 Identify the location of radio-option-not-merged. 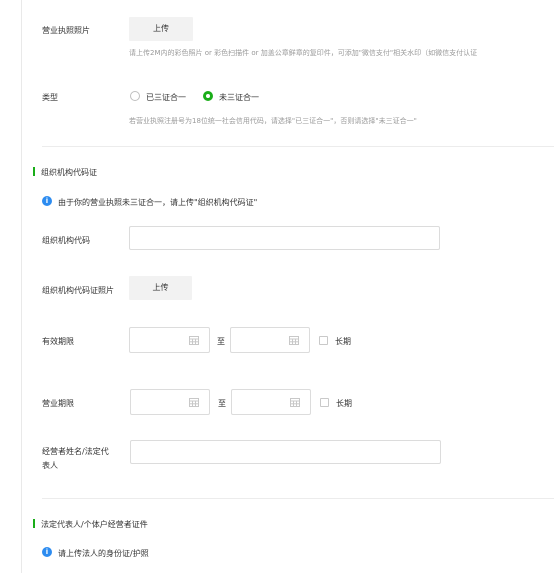
(208, 96).